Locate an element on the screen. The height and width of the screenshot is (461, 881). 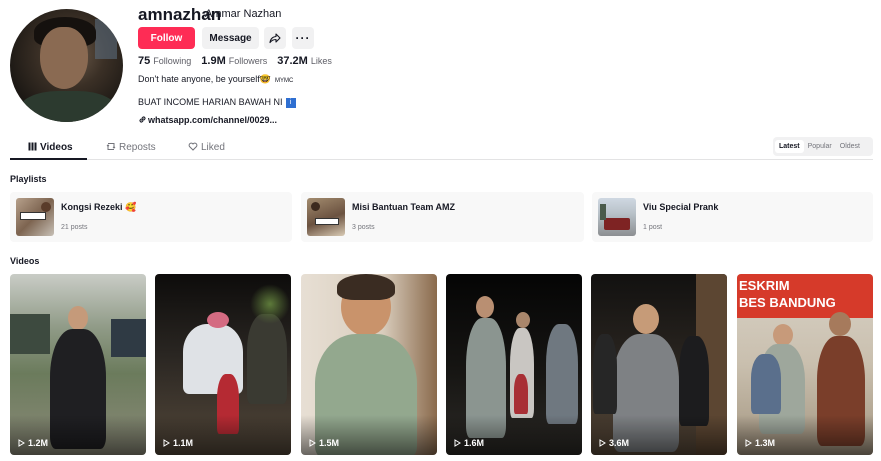
playlist-card: Kongsi Rezeki 🥰 21 posts is located at coordinates (151, 217).